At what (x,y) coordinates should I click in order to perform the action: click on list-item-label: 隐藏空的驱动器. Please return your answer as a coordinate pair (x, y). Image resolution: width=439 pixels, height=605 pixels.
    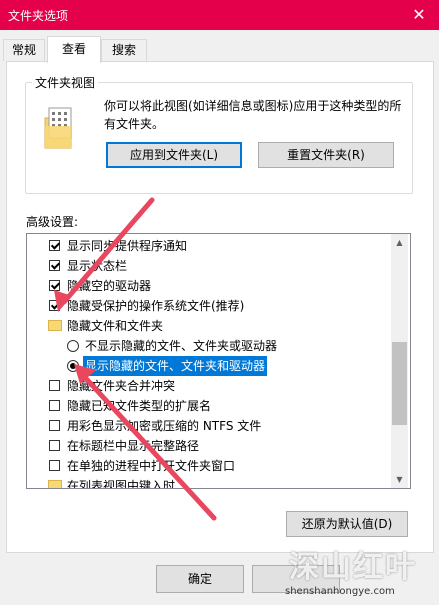
    Looking at the image, I should click on (109, 286).